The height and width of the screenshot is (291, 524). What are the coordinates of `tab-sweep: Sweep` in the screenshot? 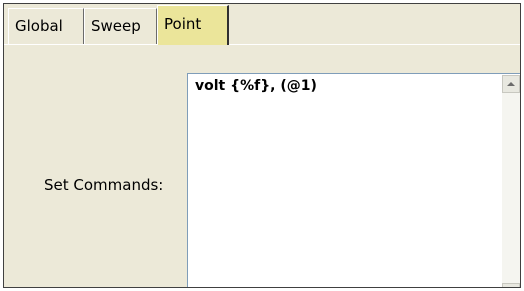 It's located at (120, 26).